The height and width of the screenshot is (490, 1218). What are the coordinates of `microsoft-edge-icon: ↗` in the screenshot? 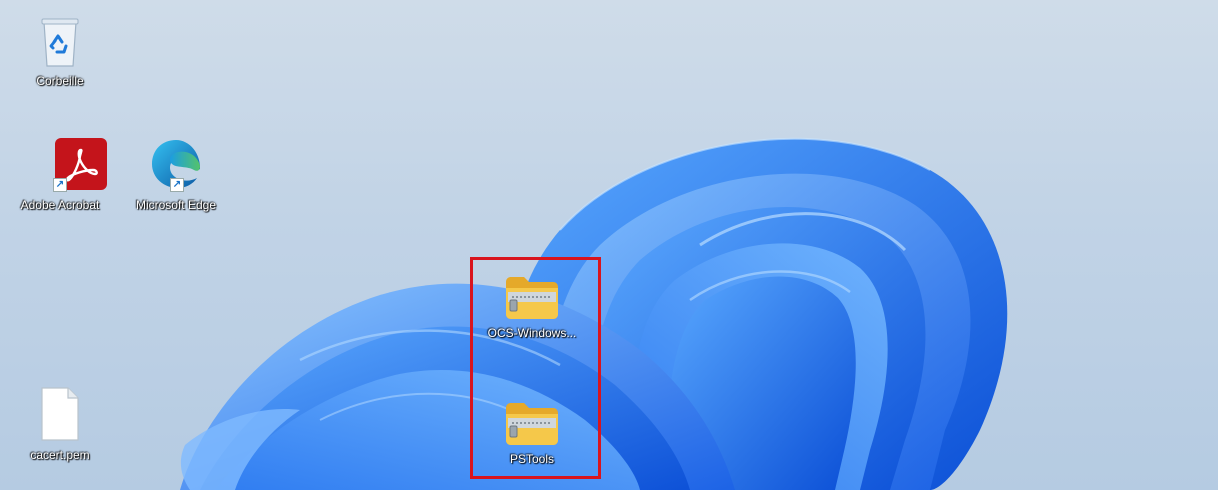 It's located at (176, 164).